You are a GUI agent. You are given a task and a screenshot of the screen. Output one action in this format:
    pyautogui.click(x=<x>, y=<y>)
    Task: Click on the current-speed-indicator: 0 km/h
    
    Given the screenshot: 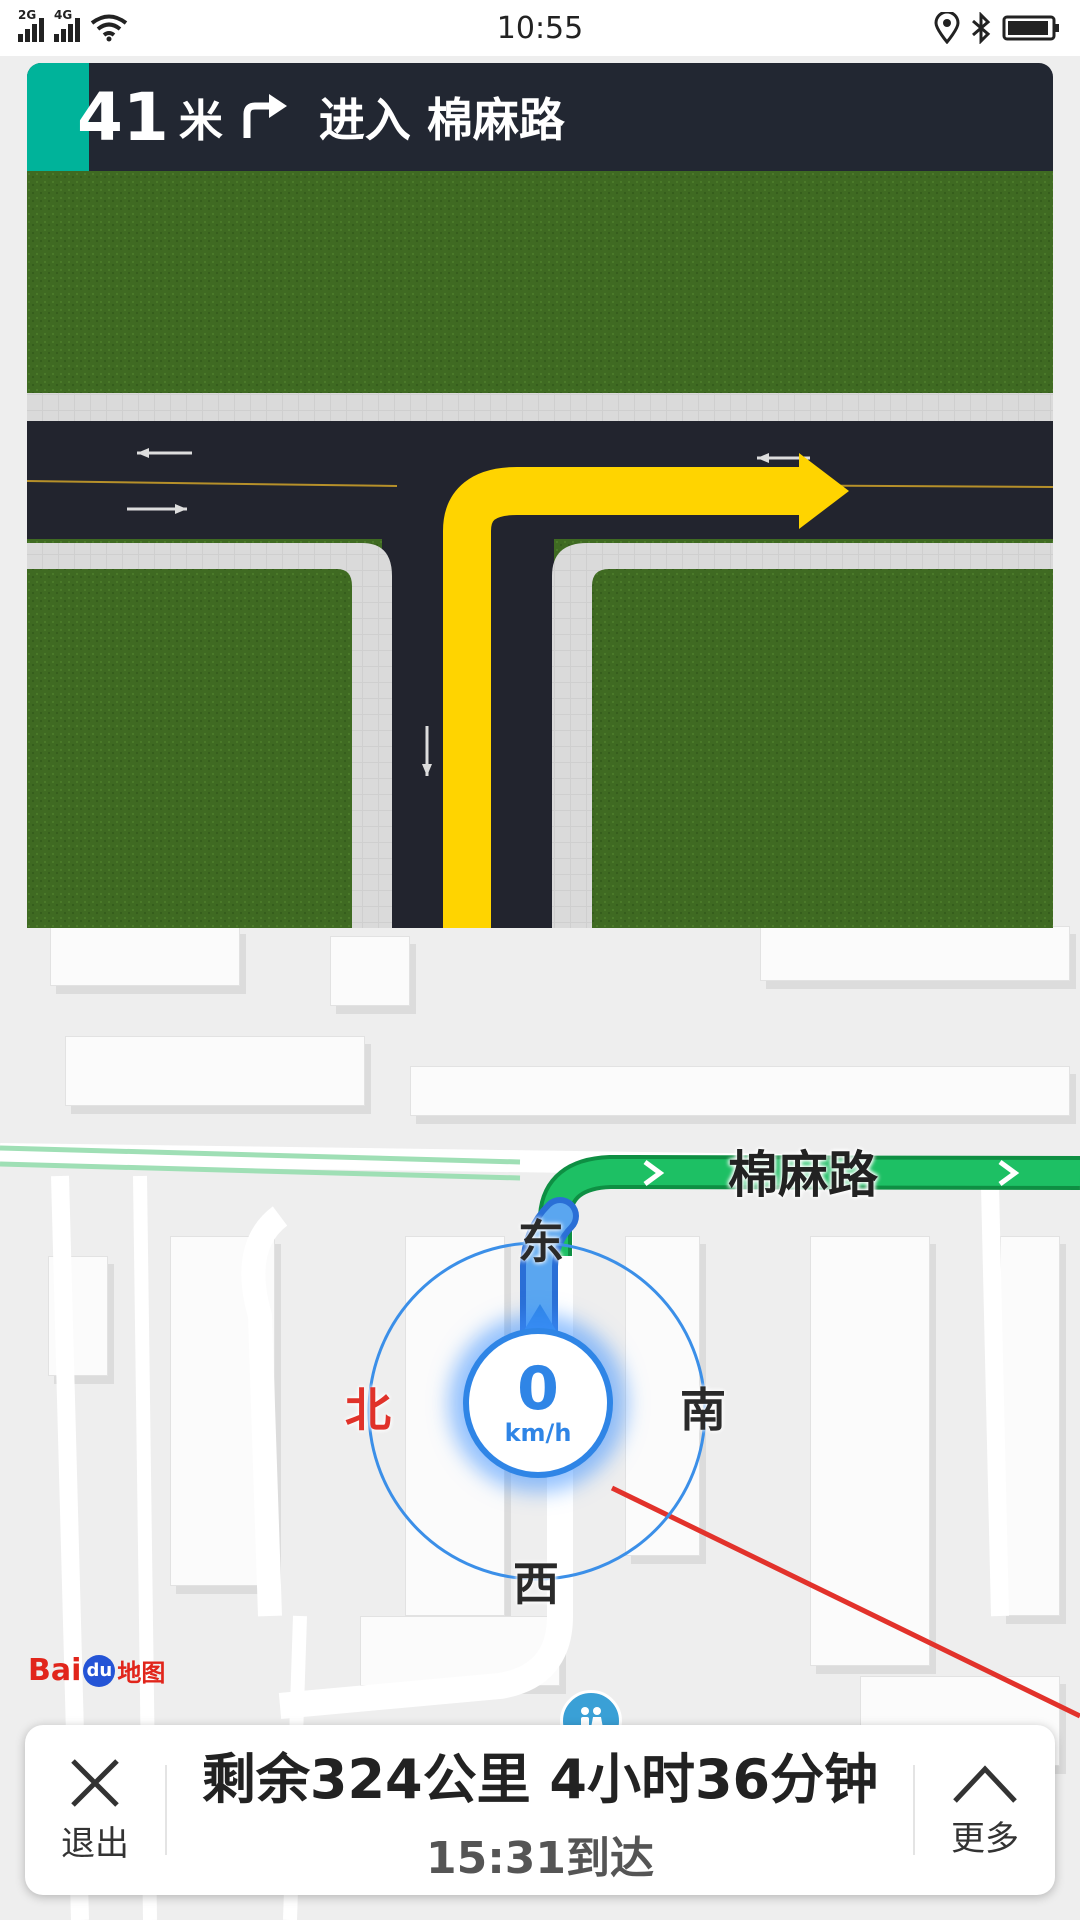 What is the action you would take?
    pyautogui.click(x=538, y=1403)
    